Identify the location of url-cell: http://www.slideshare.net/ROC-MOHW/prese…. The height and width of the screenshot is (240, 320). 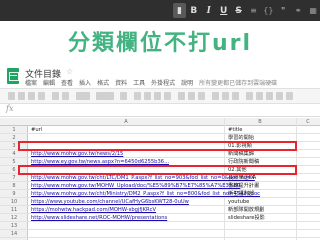
(99, 218).